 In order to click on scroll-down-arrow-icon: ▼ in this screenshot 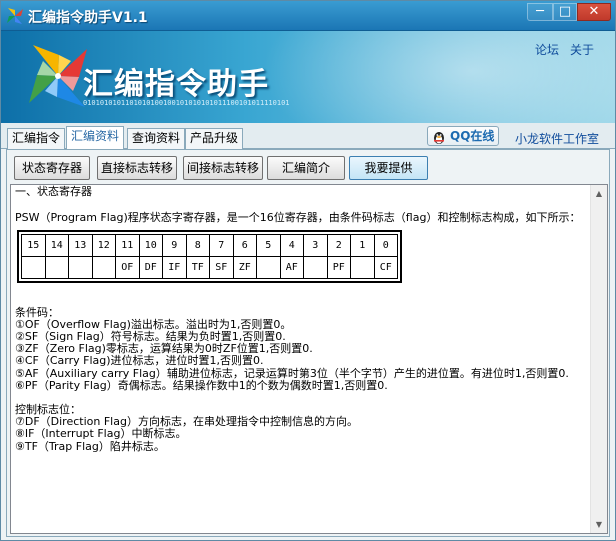, I will do `click(599, 524)`.